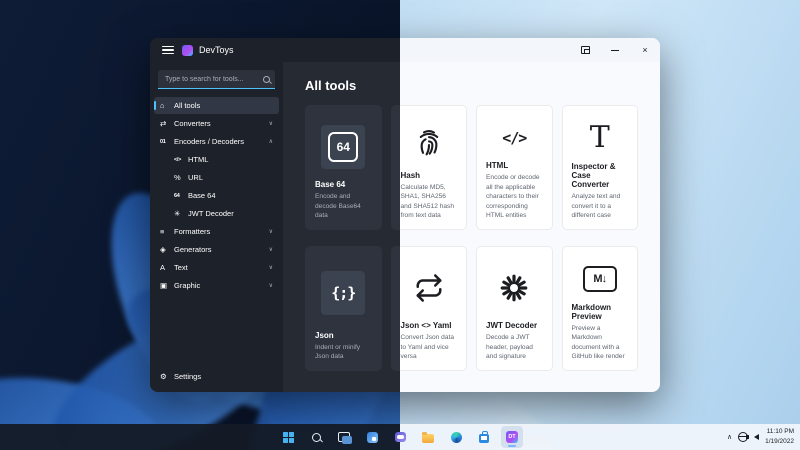 The height and width of the screenshot is (450, 800). I want to click on compact-overlay-button, so click(585, 50).